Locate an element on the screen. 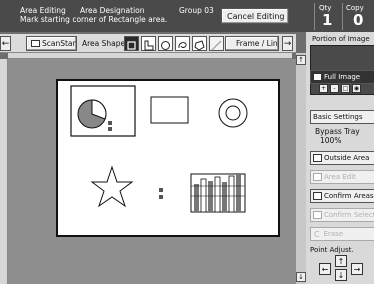  outside-area-label: Outside Area is located at coordinates (347, 158).